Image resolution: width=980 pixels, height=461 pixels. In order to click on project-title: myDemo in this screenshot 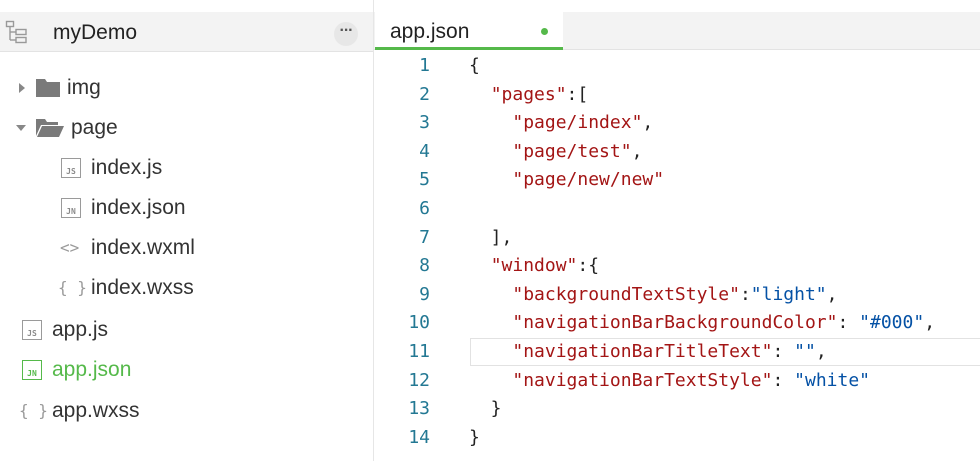, I will do `click(95, 32)`.